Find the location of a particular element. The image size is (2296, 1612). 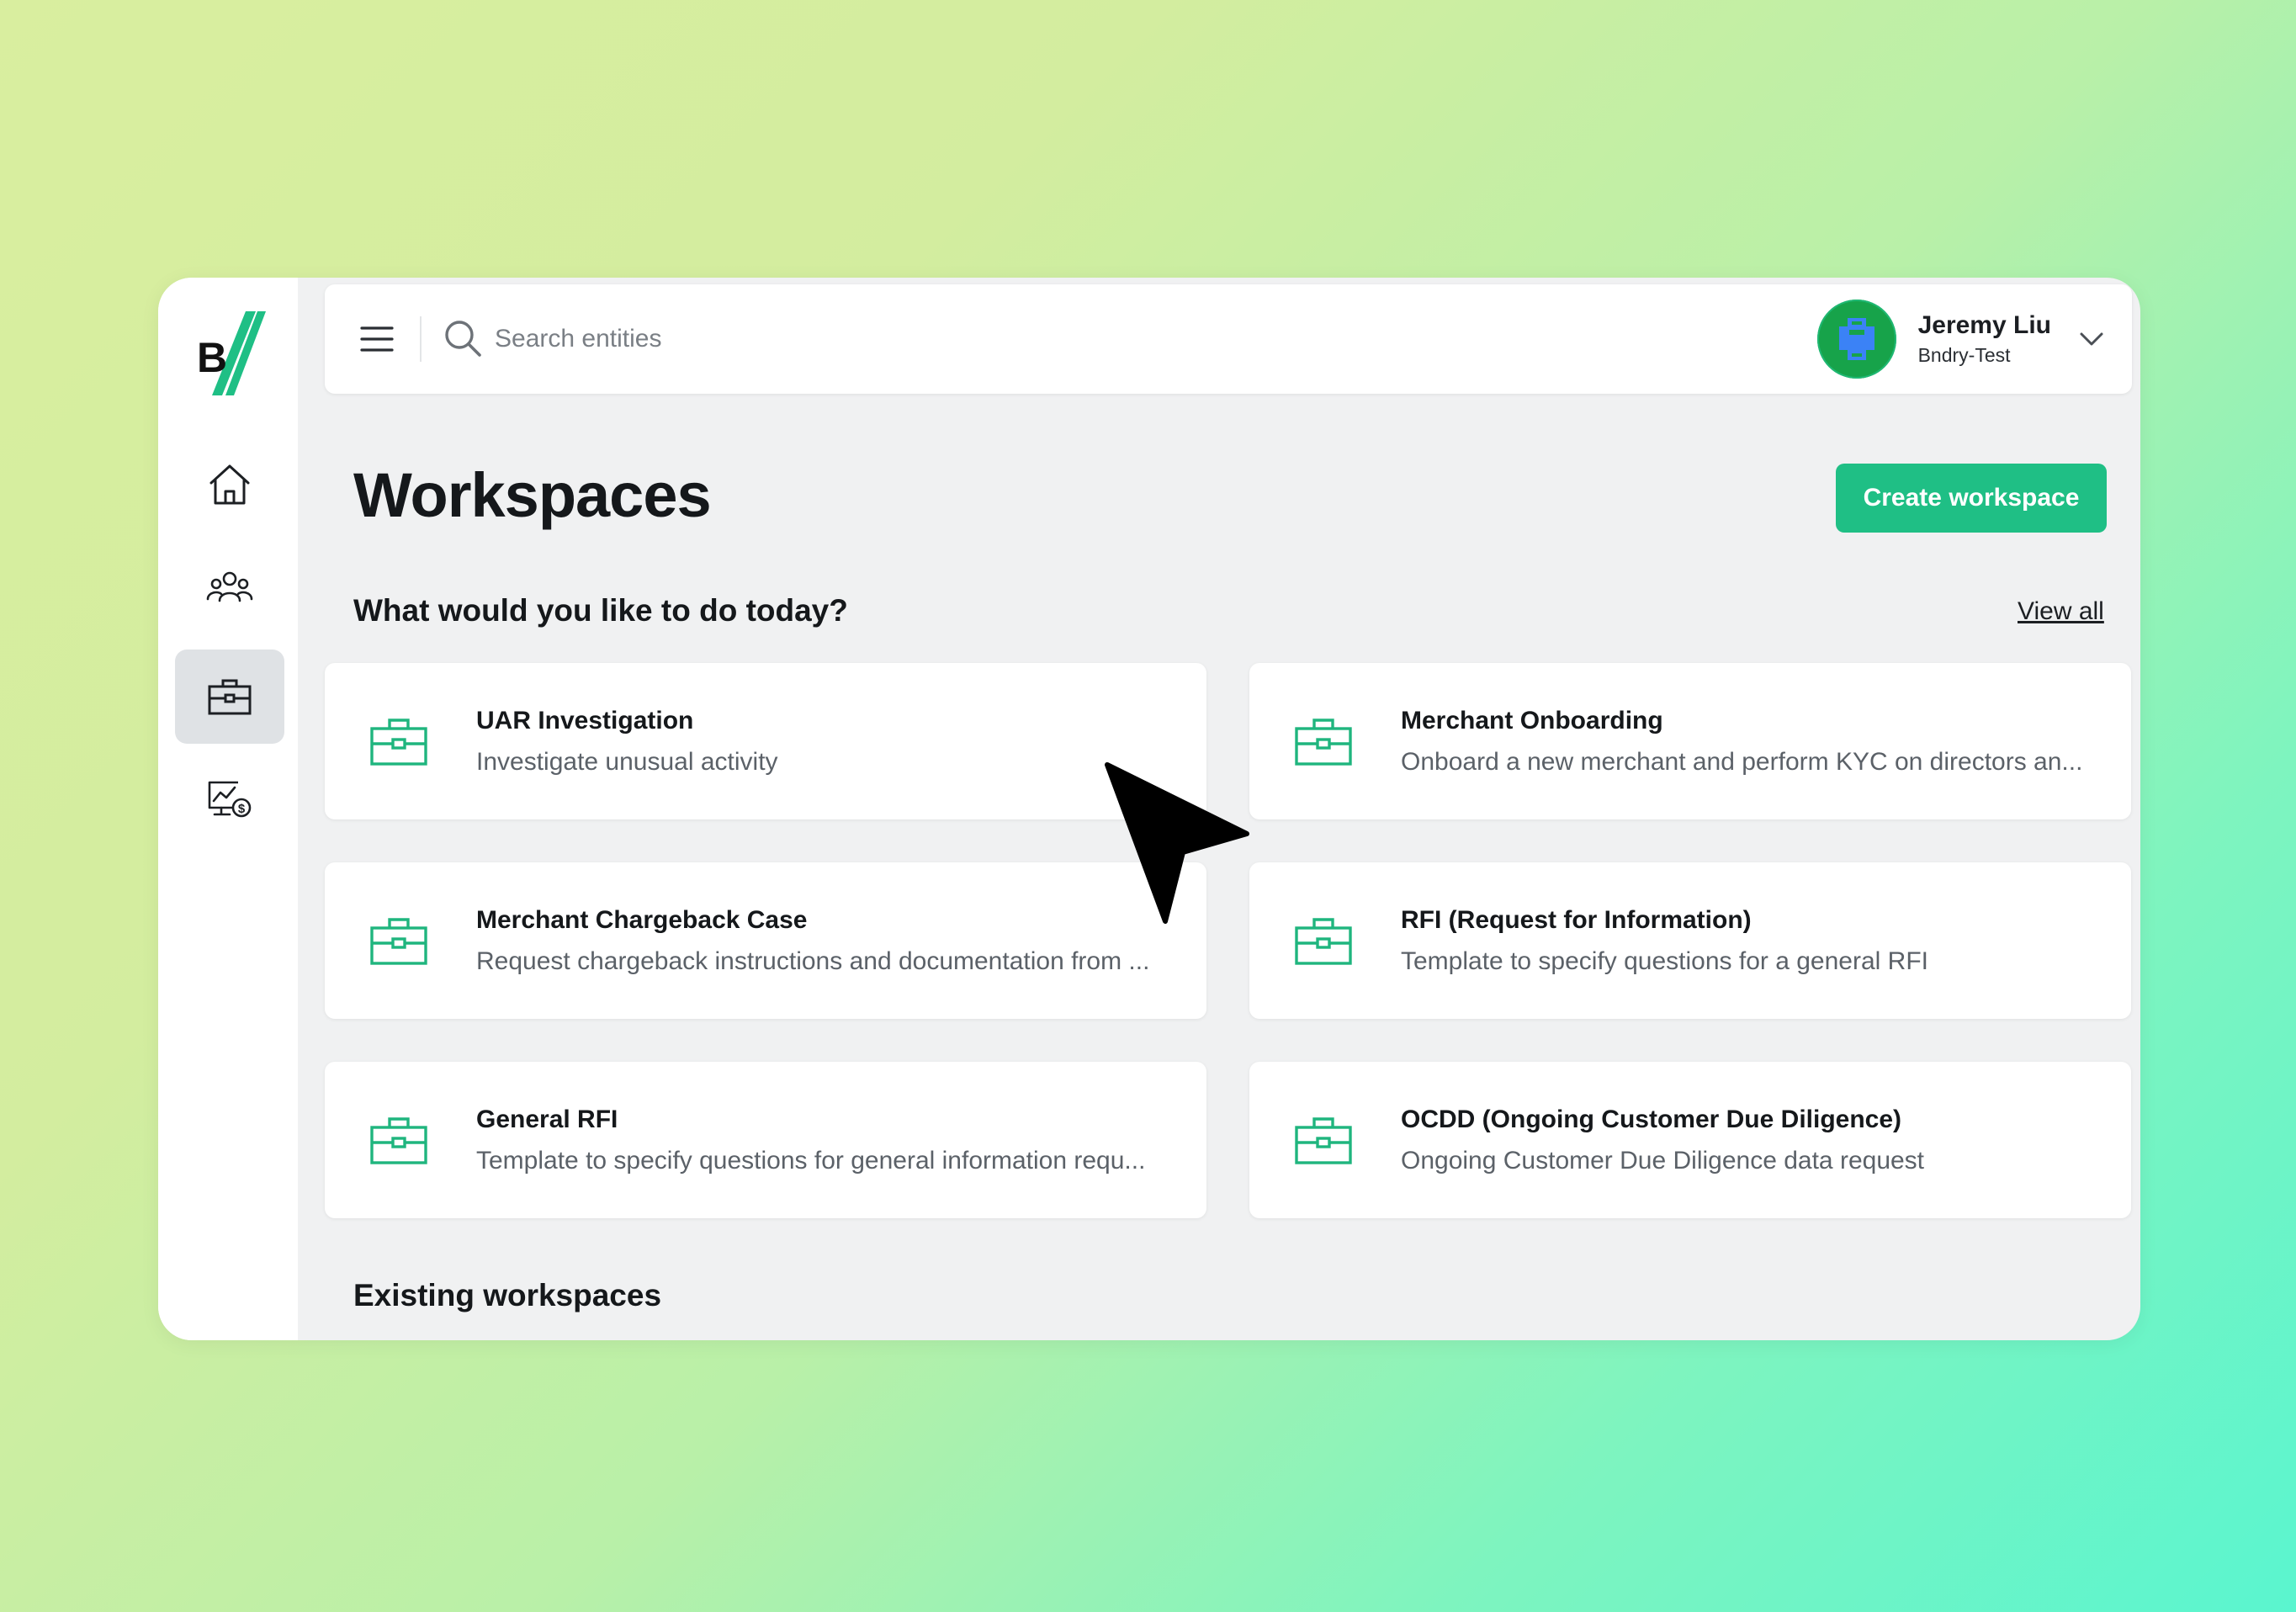

sidebar-item-entities is located at coordinates (229, 587).